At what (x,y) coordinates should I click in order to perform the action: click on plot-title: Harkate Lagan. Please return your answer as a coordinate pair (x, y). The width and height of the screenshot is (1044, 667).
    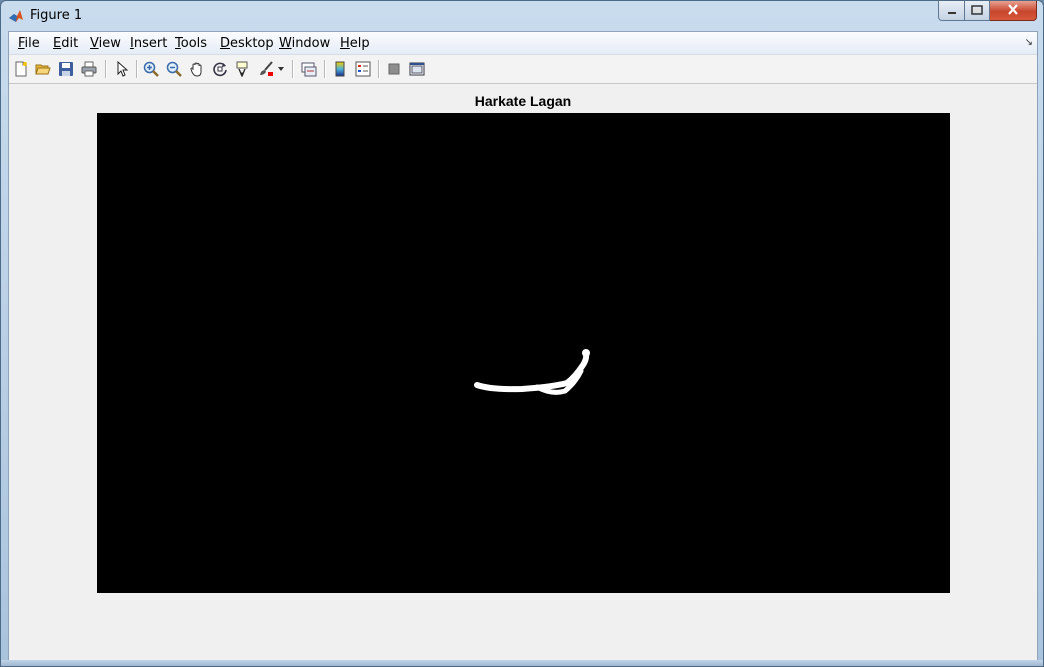
    Looking at the image, I should click on (523, 101).